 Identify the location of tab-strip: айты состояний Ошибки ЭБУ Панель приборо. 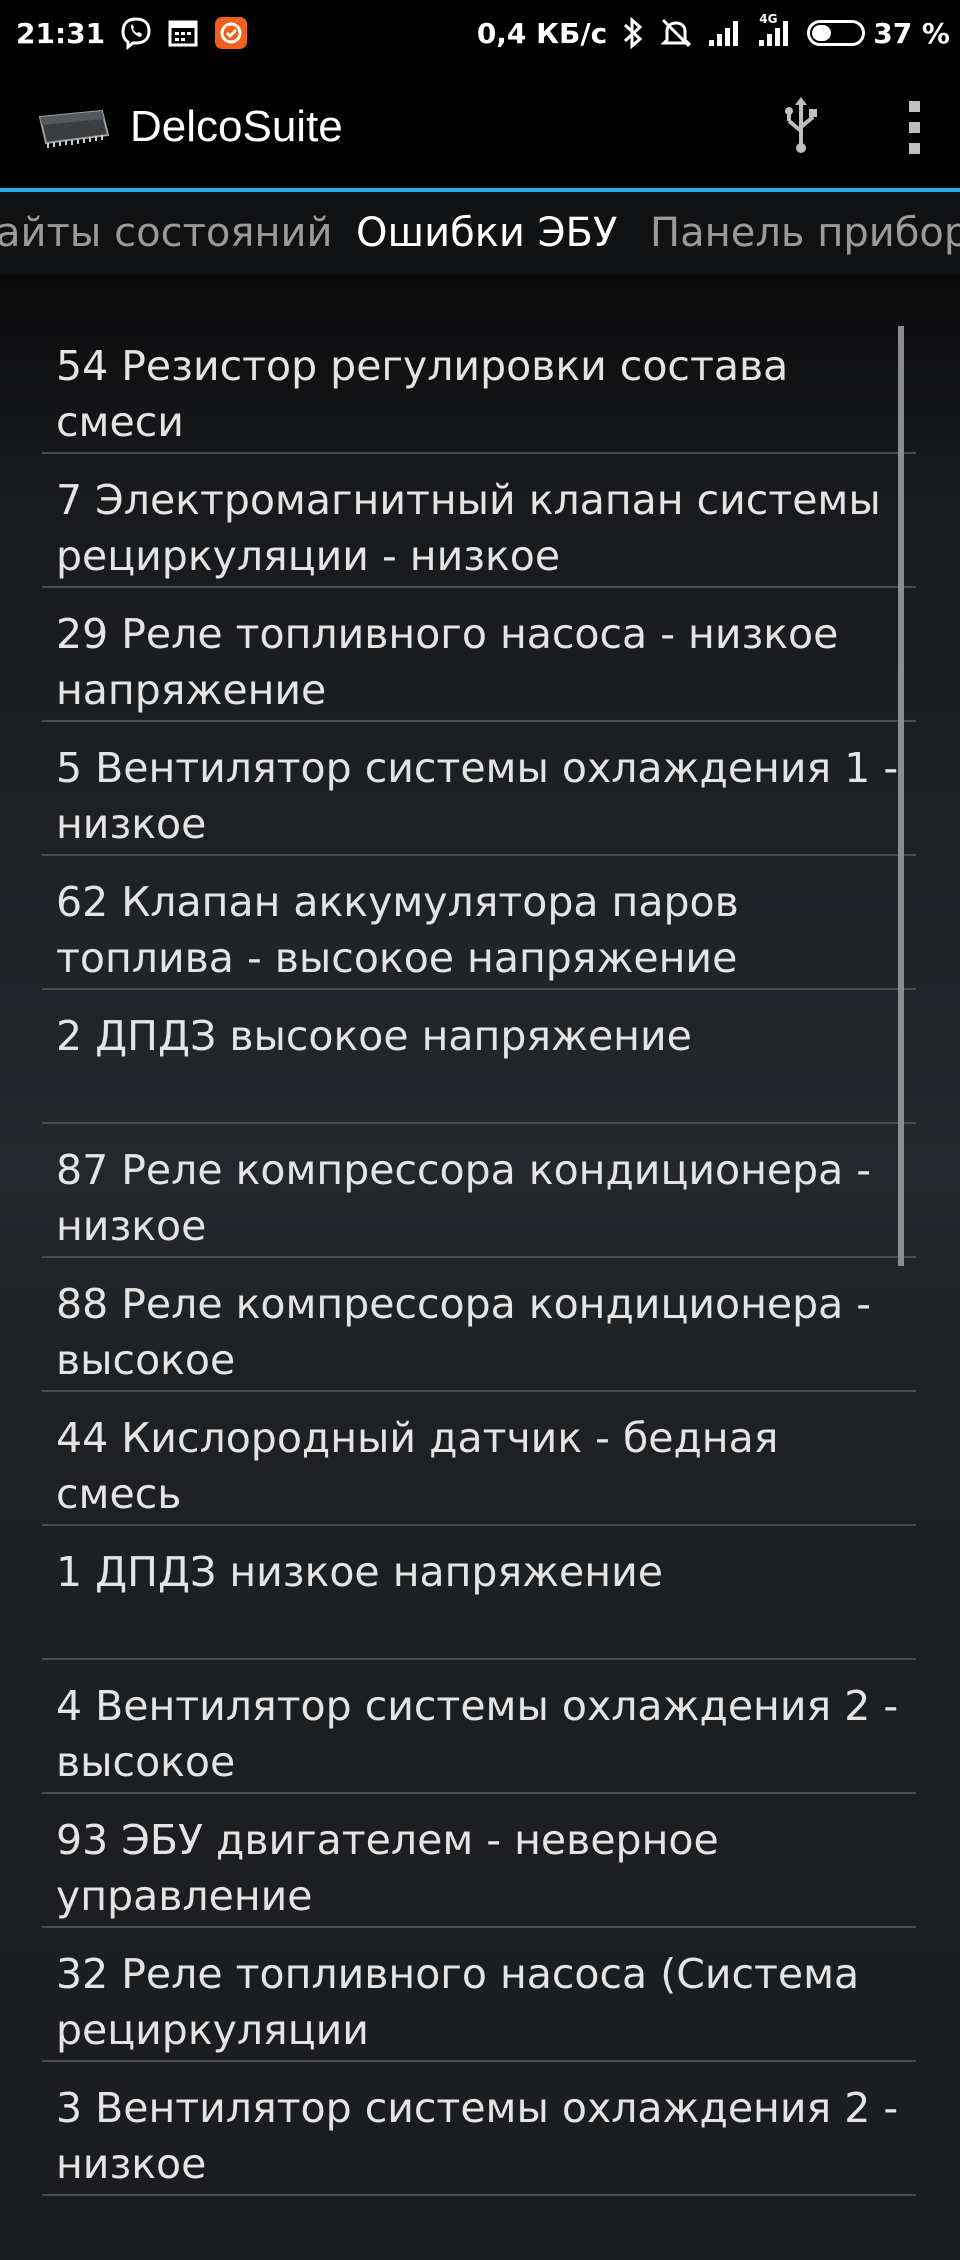
(480, 233).